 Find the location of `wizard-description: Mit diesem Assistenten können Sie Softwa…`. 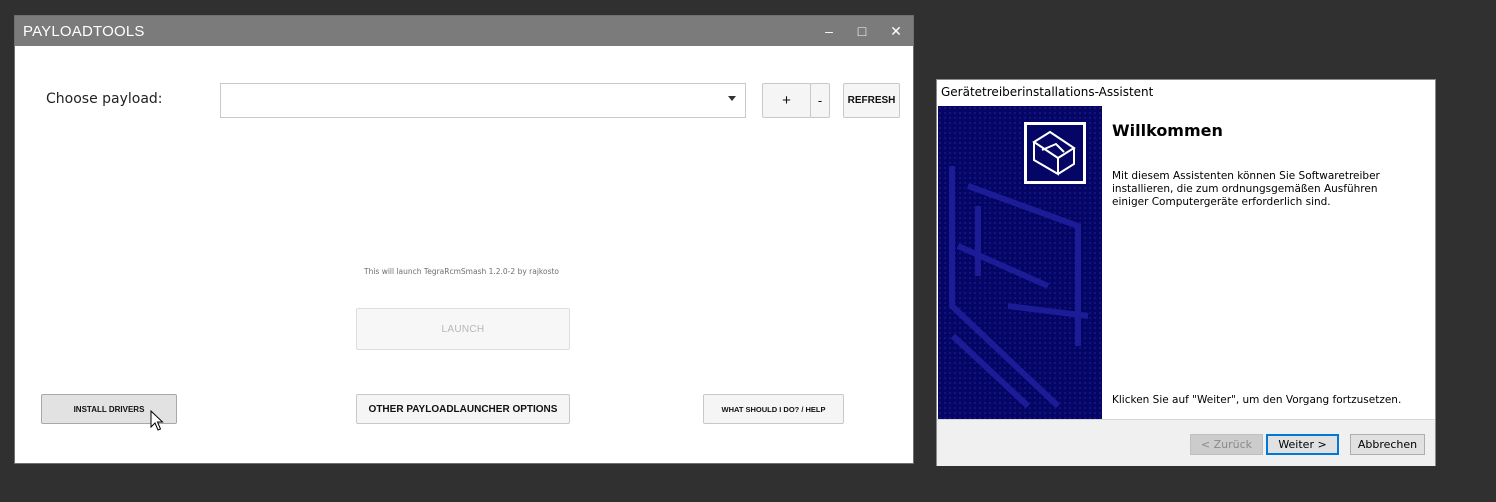

wizard-description: Mit diesem Assistenten können Sie Softwa… is located at coordinates (1246, 189).